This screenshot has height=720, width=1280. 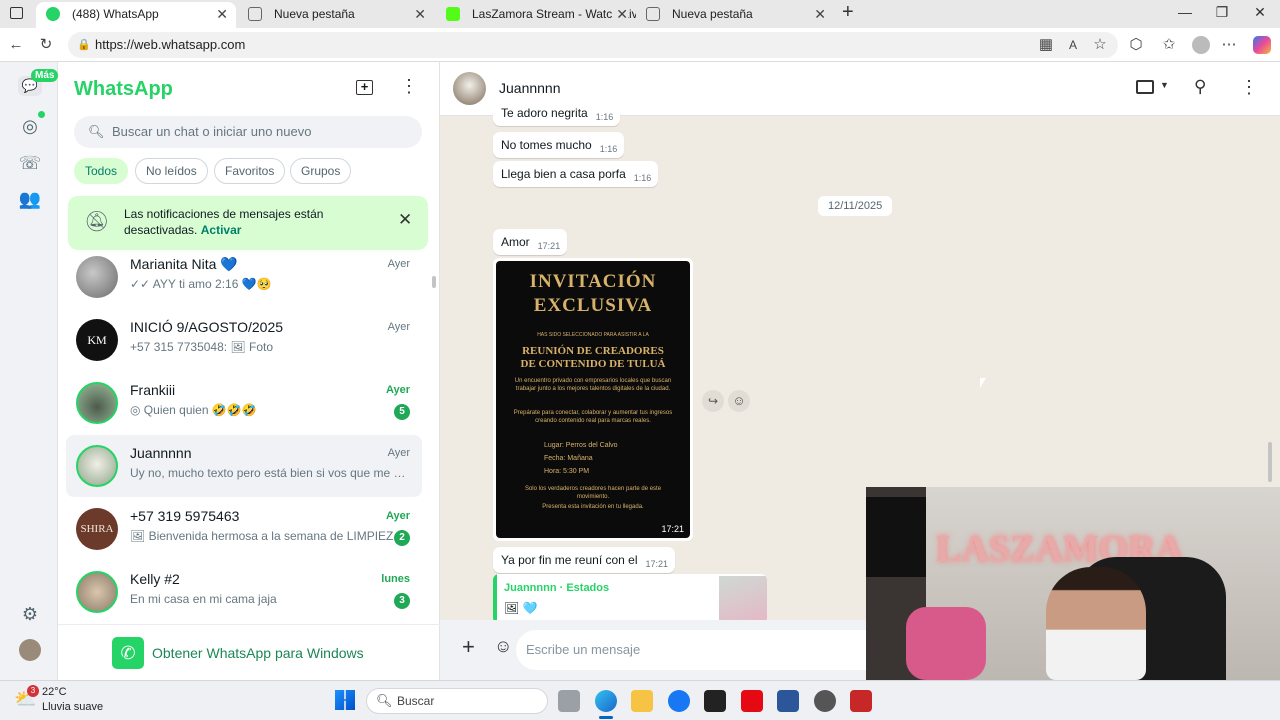 I want to click on flyer-title-2: EXCLUSIVA, so click(x=593, y=305).